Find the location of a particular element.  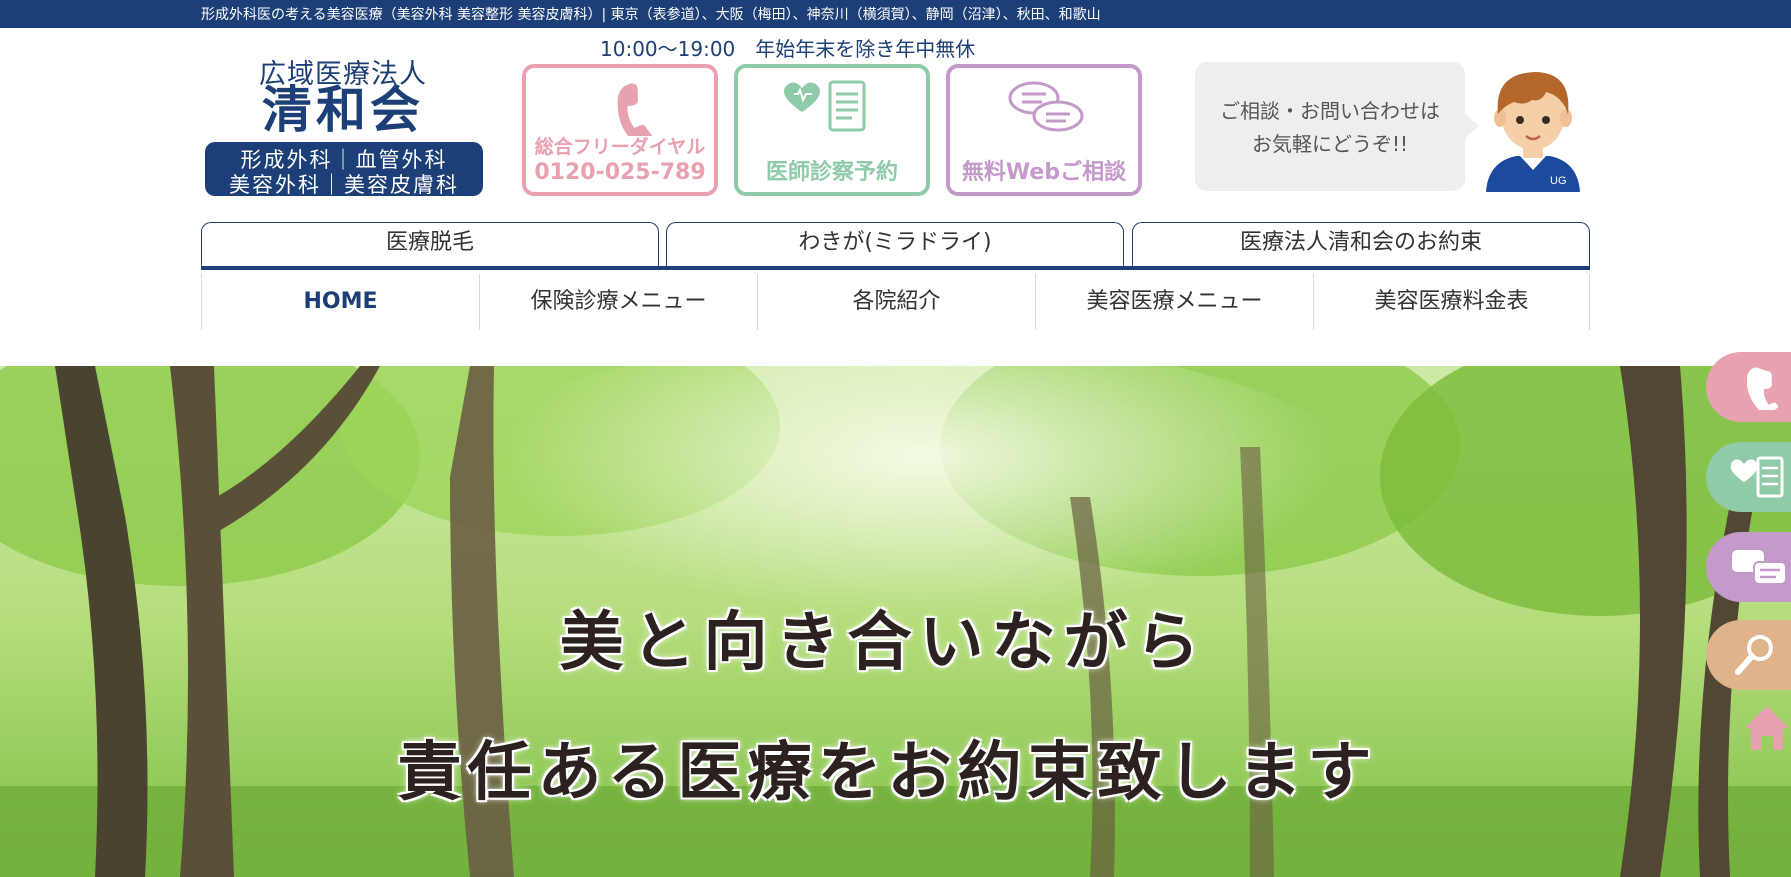

tab-underline is located at coordinates (895, 268).